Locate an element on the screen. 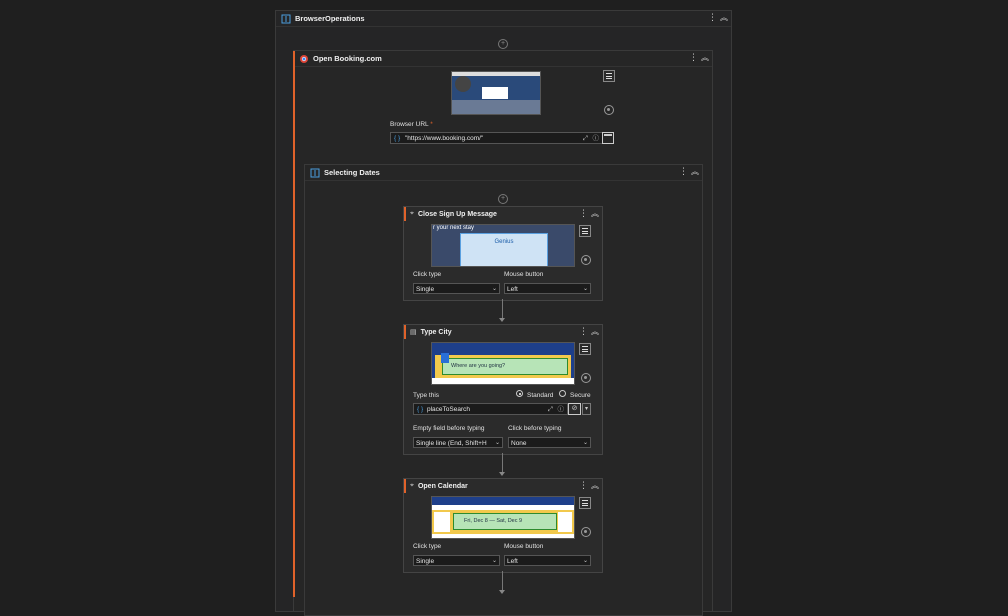 The image size is (1008, 616). calendar-target-thumbnail: Fri, Dec 8 — Sat, Dec 9 is located at coordinates (503, 517).